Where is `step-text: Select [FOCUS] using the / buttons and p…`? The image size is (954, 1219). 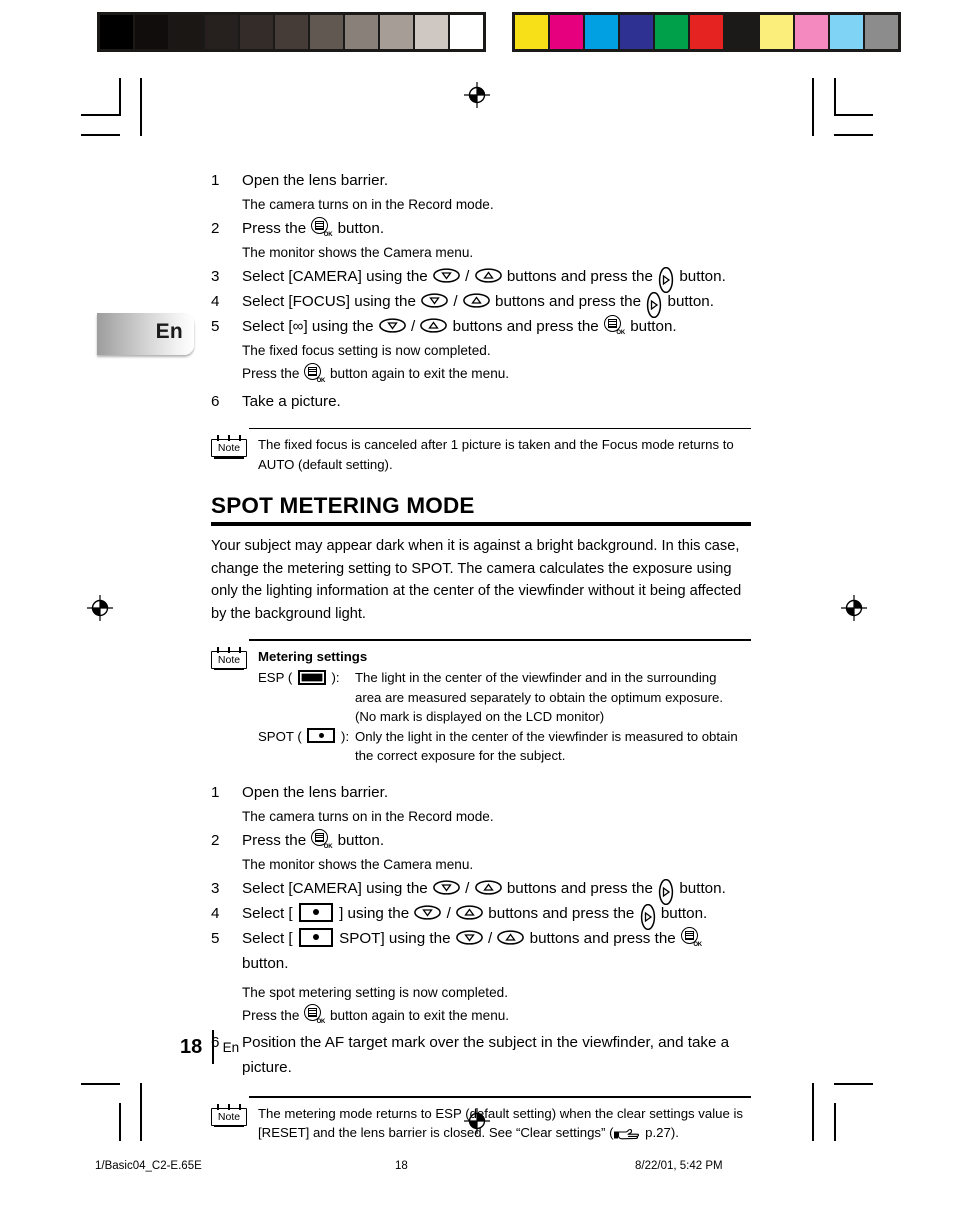
step-text: Select [FOCUS] using the / buttons and p… is located at coordinates (496, 304).